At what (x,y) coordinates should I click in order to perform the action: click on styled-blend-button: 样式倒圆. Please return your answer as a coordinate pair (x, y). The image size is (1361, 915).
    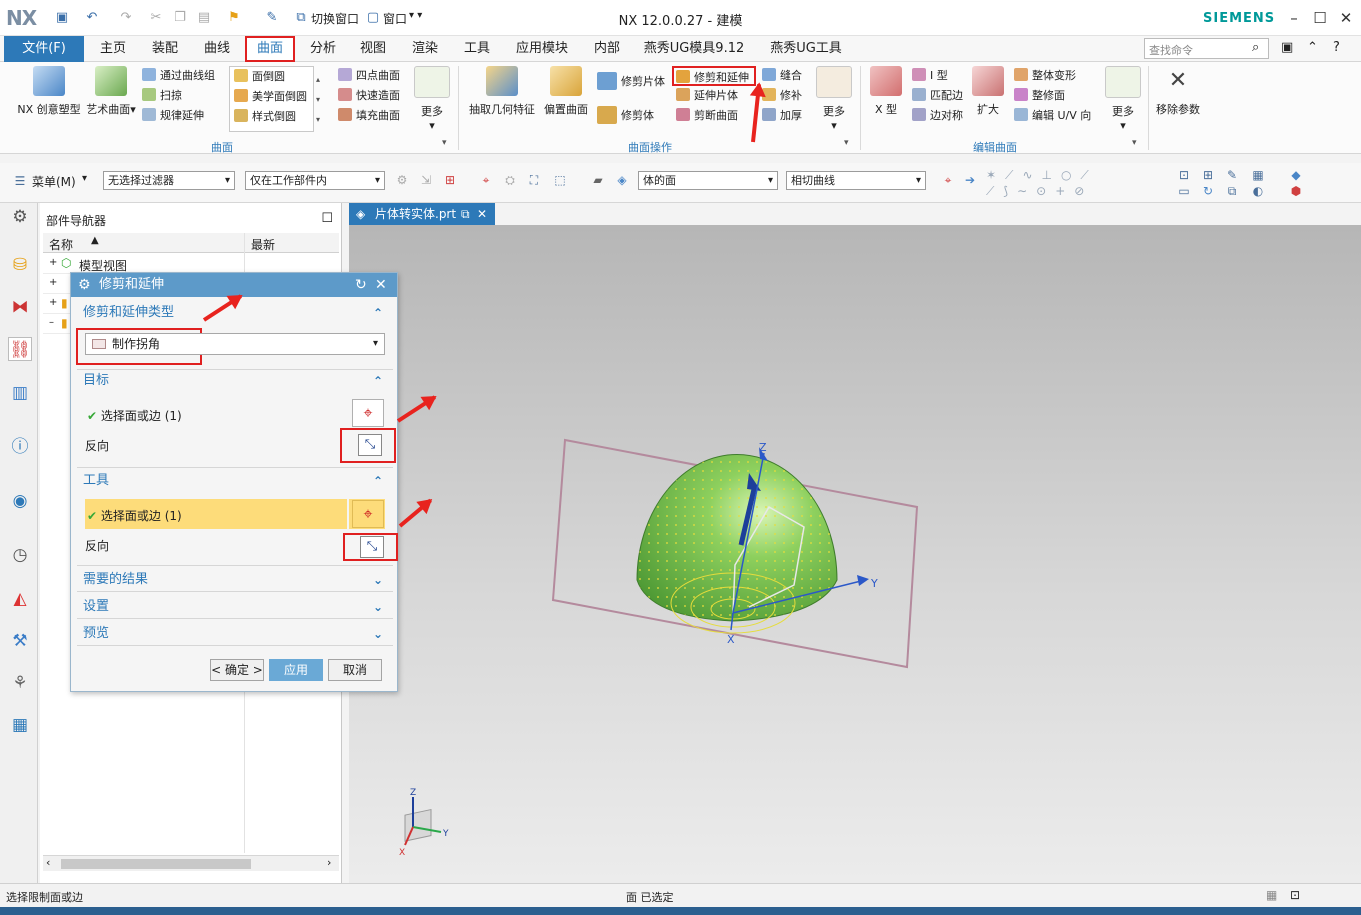
    Looking at the image, I should click on (273, 117).